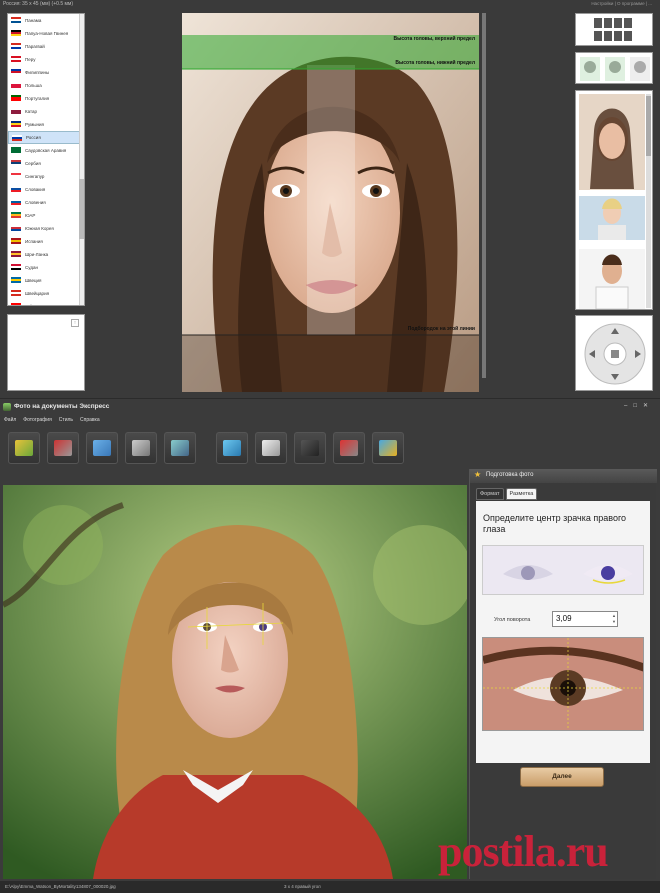 The height and width of the screenshot is (893, 660). I want to click on list-scrollbar, so click(81, 159).